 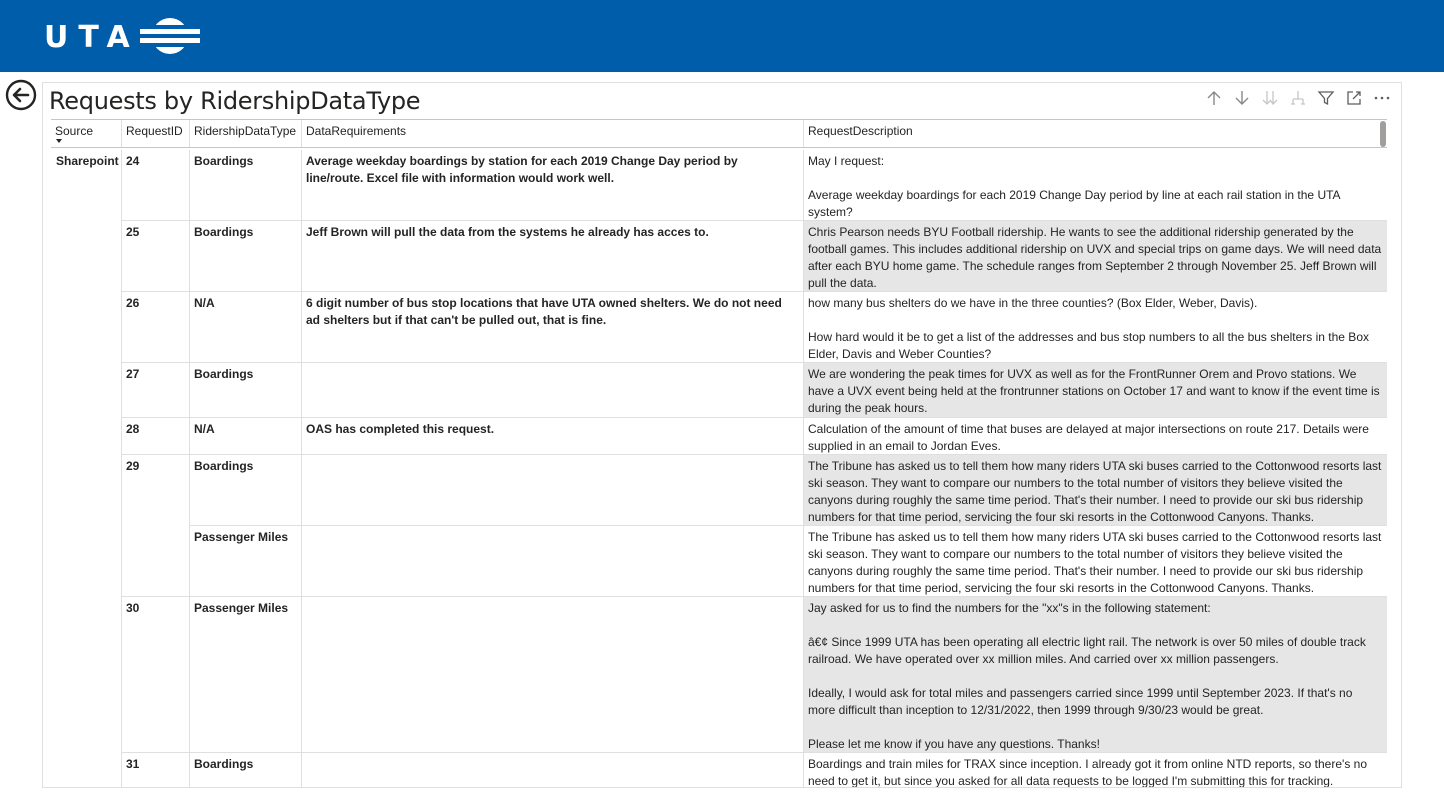 I want to click on filter-icon, so click(x=1326, y=98).